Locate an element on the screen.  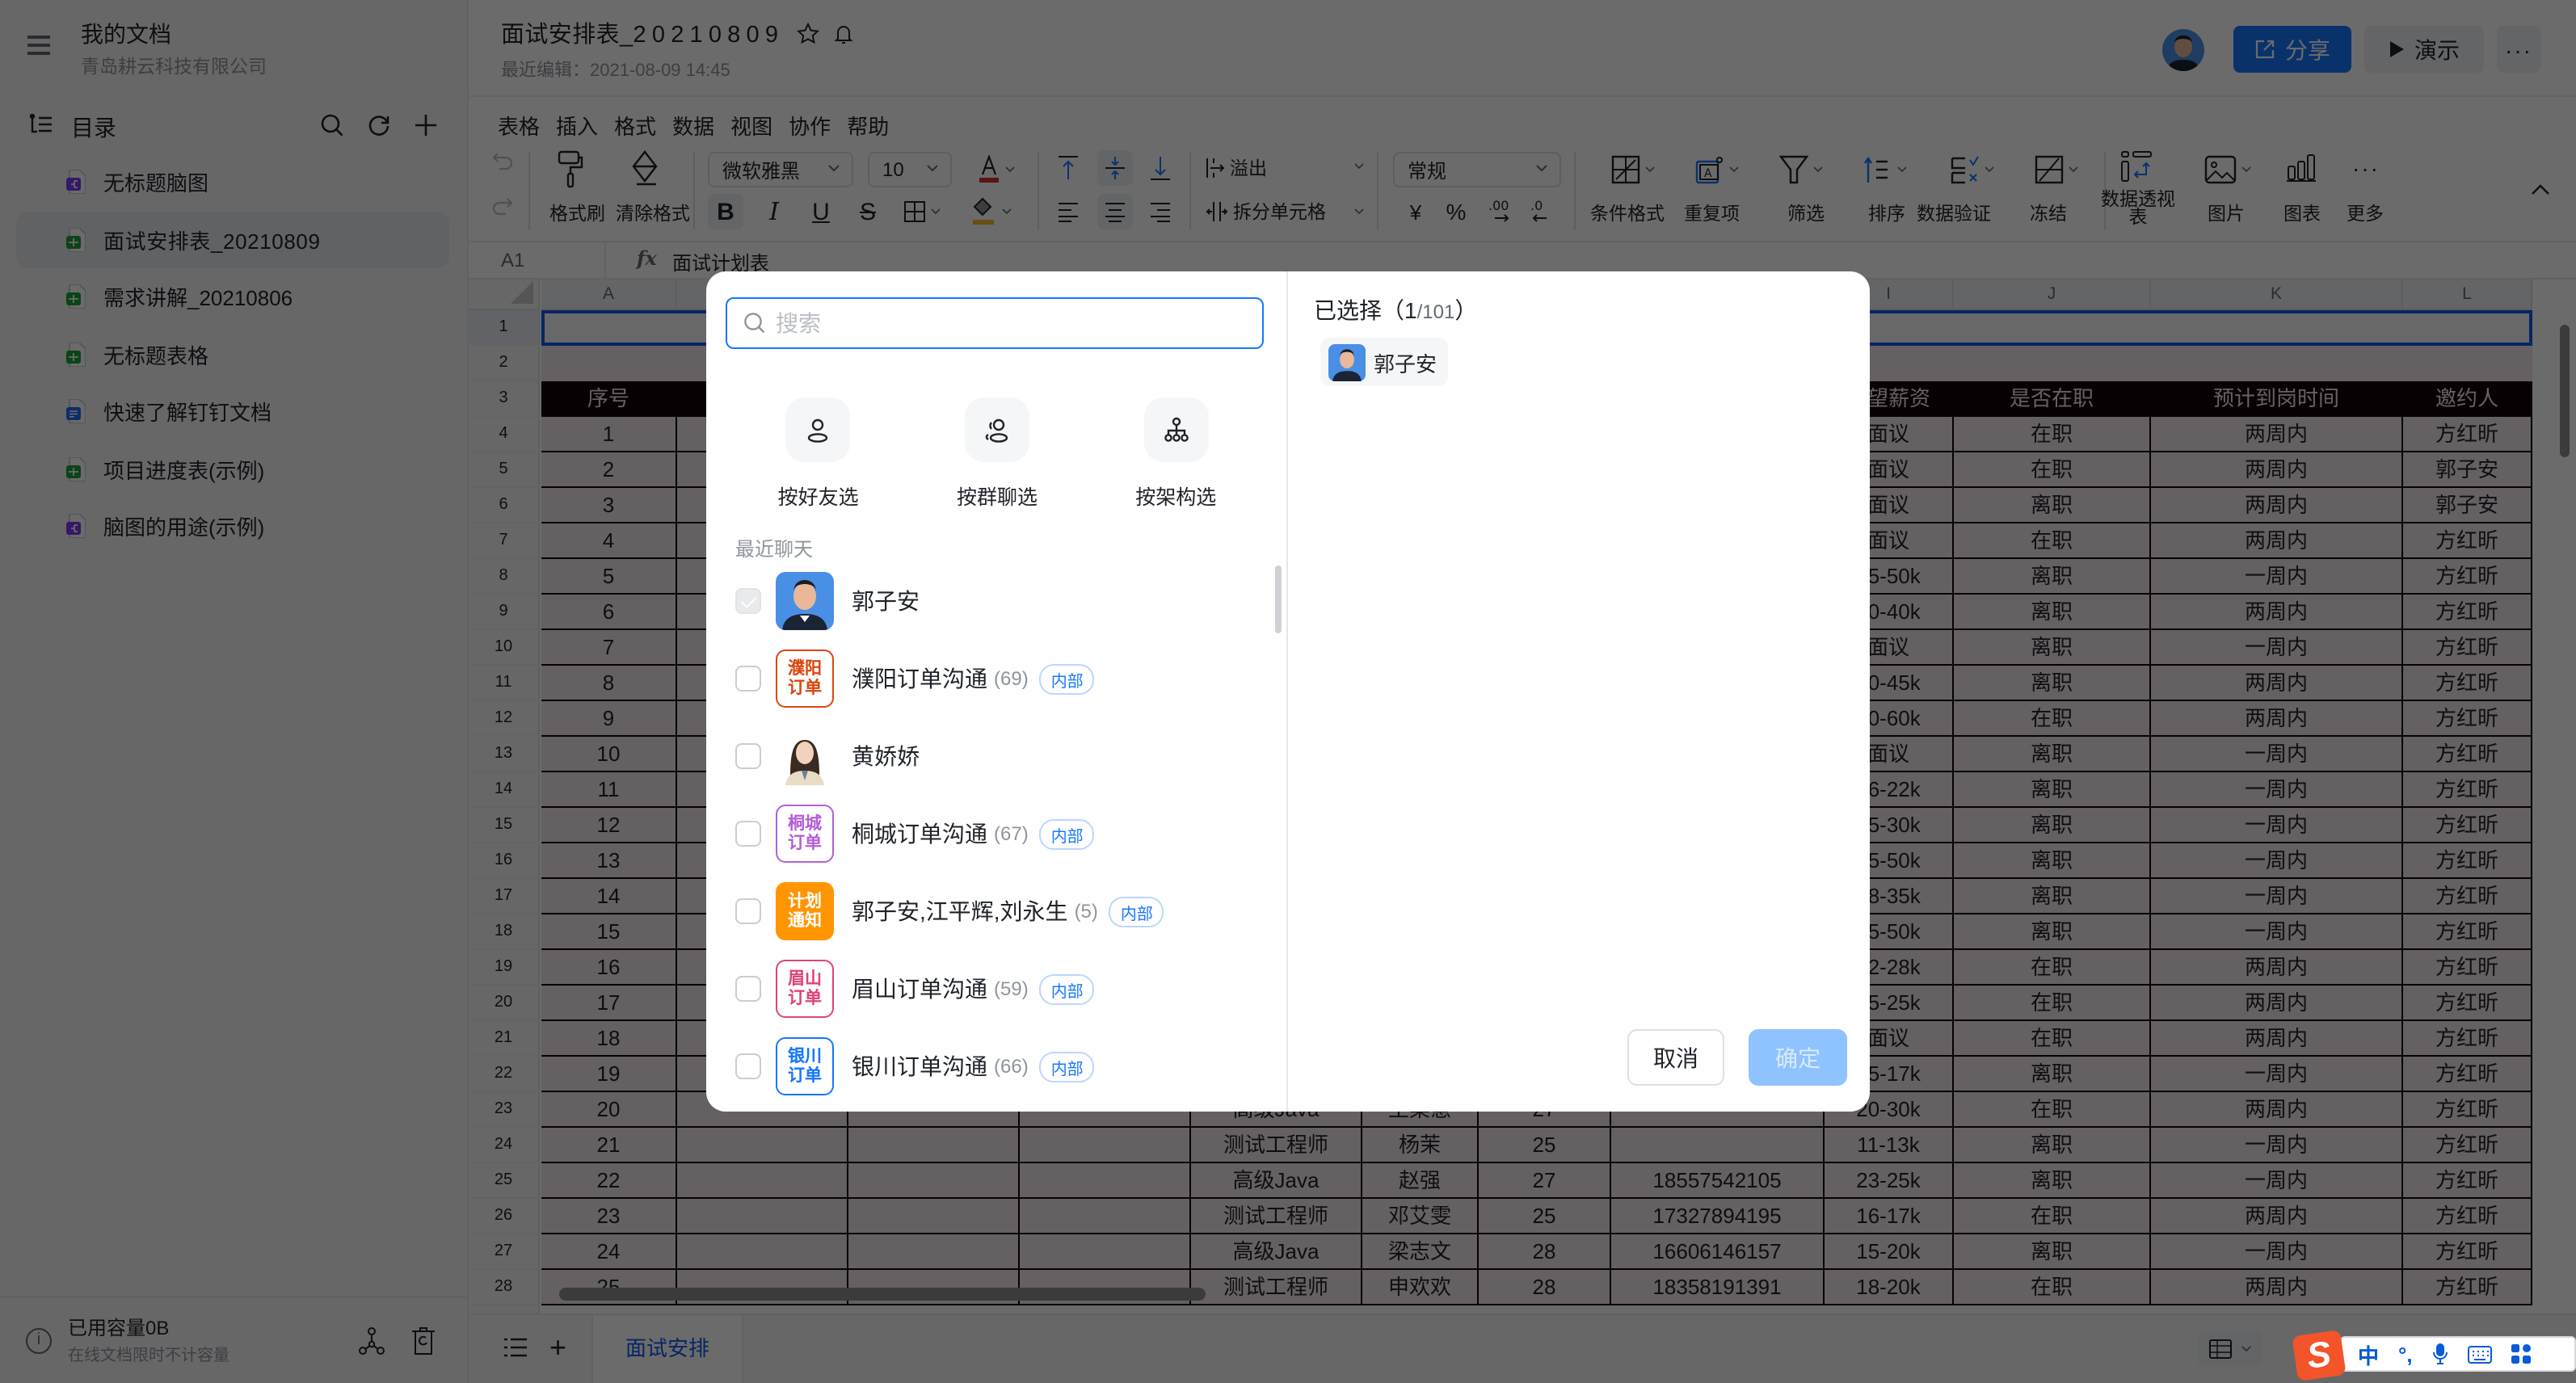
selected-paren: ） is located at coordinates (1466, 310).